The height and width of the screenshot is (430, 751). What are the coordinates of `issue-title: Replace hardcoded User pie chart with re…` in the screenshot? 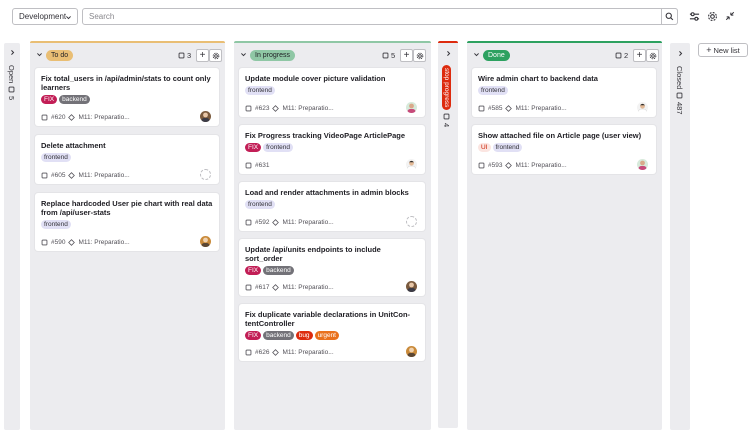 It's located at (127, 208).